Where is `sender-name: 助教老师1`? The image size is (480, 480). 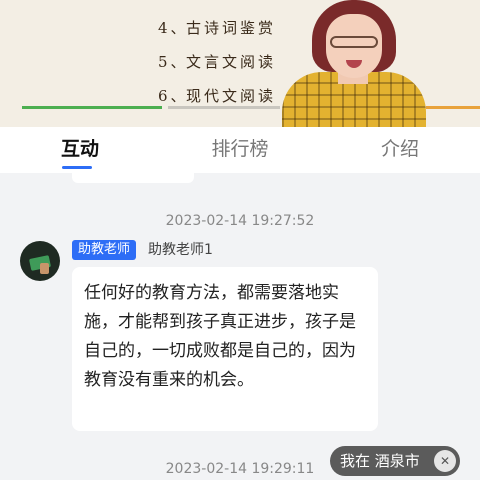 sender-name: 助教老师1 is located at coordinates (180, 250).